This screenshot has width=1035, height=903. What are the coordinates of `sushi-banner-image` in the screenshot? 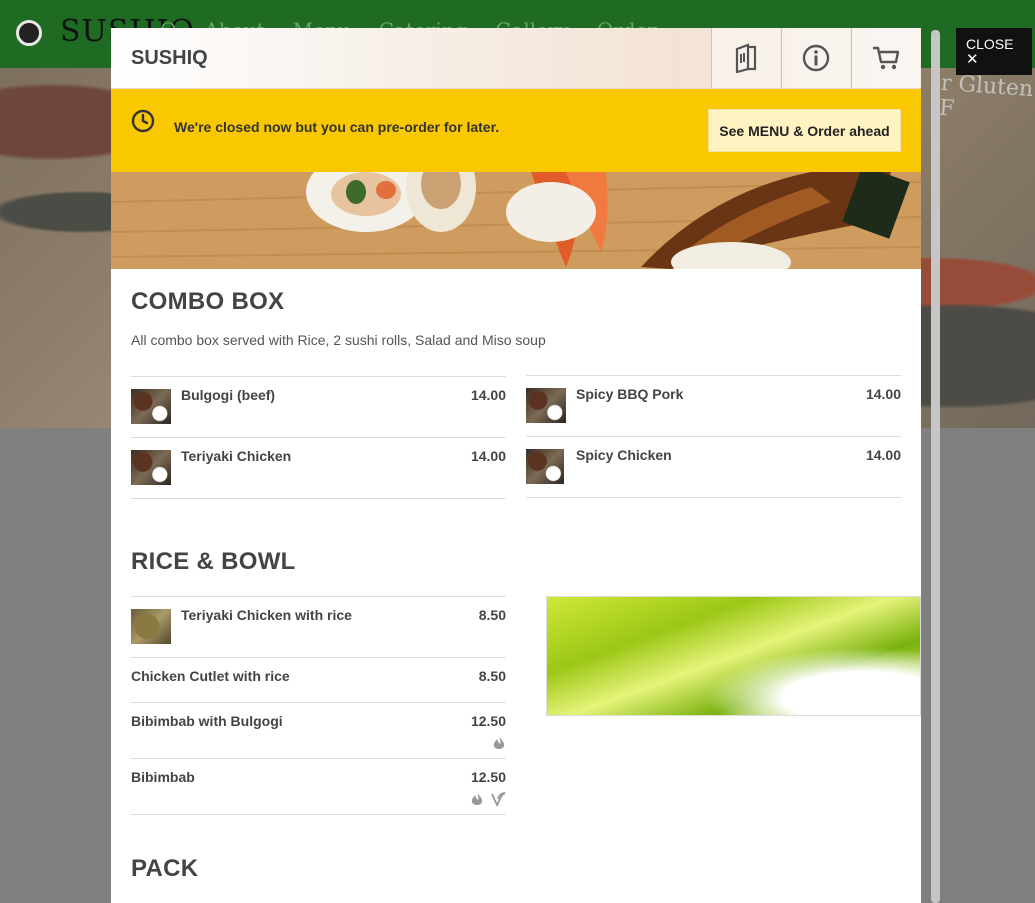 It's located at (516, 220).